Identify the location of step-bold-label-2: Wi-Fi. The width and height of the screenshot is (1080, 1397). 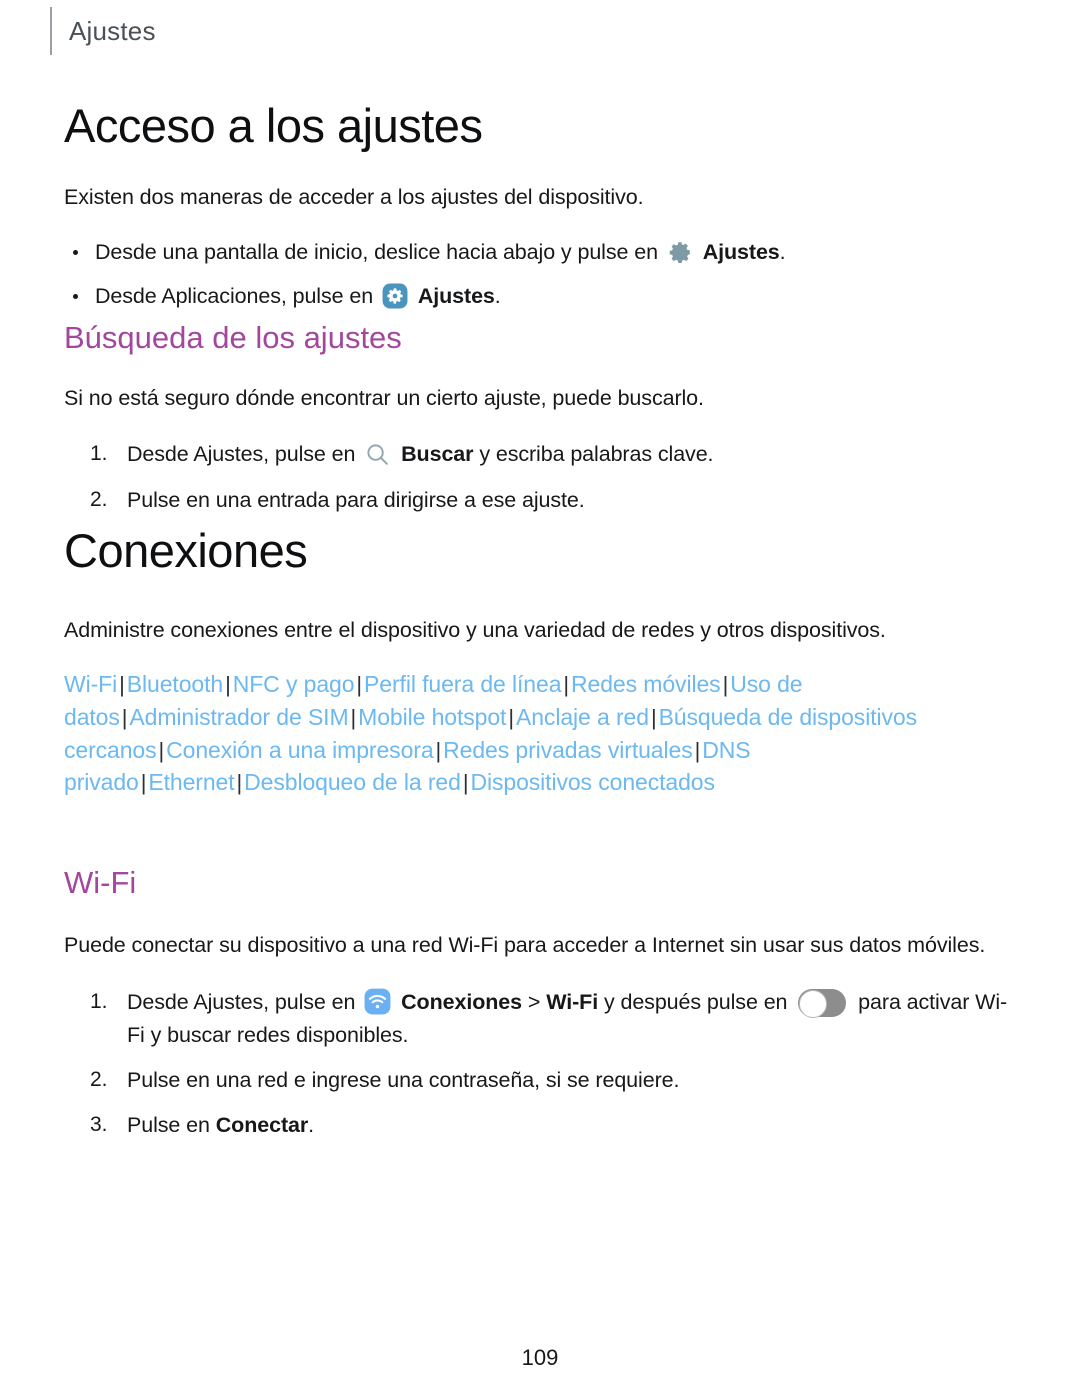
(572, 1002).